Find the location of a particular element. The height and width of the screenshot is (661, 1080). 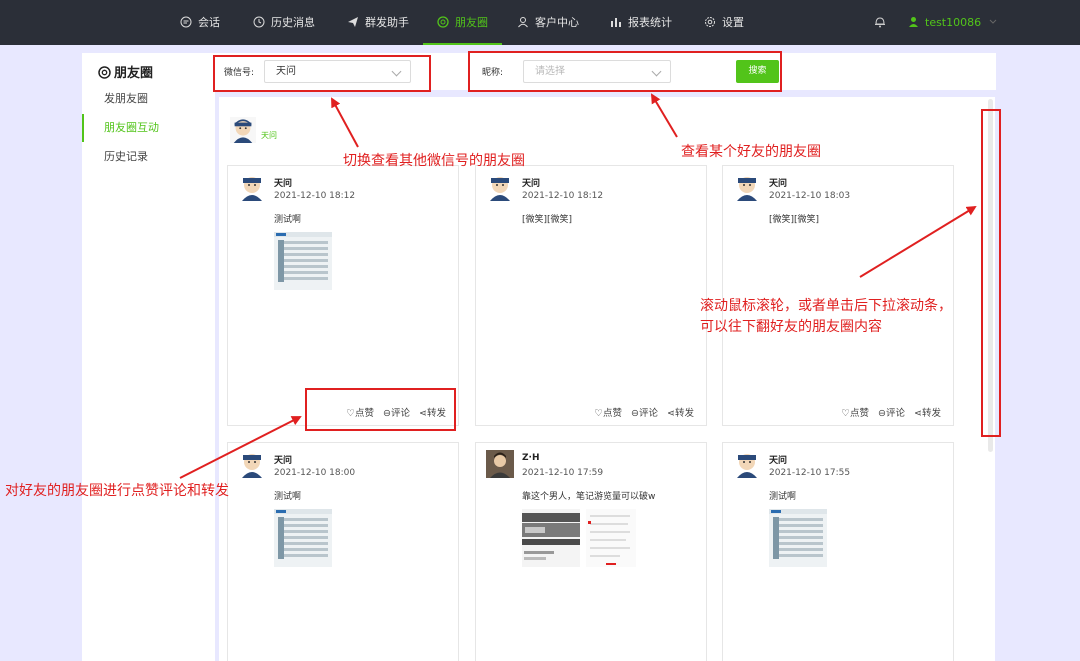

annotation-switch-account: 切换查看其他微信号的朋友圈 is located at coordinates (434, 161).